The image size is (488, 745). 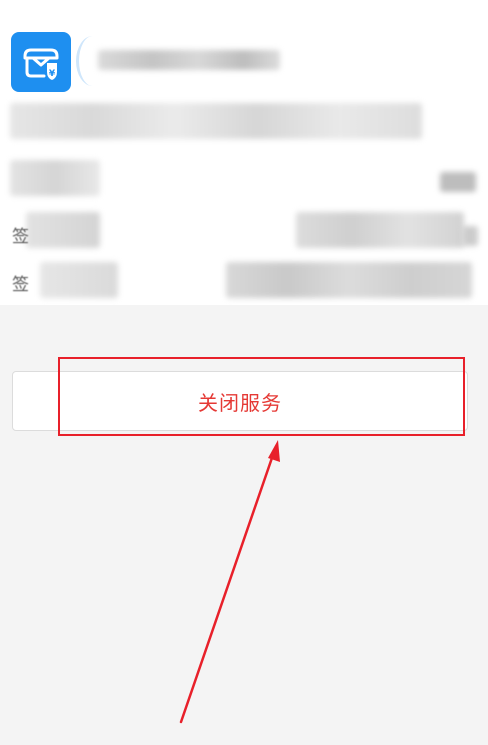 I want to click on close-service-button: 关闭服务, so click(x=240, y=401).